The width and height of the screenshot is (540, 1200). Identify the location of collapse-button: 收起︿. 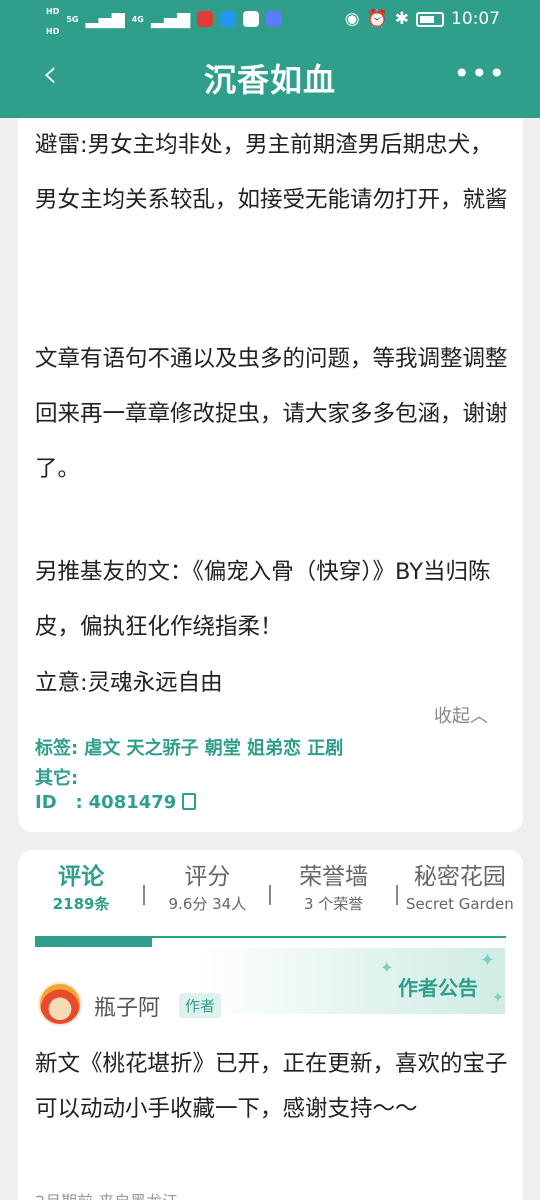
(461, 715).